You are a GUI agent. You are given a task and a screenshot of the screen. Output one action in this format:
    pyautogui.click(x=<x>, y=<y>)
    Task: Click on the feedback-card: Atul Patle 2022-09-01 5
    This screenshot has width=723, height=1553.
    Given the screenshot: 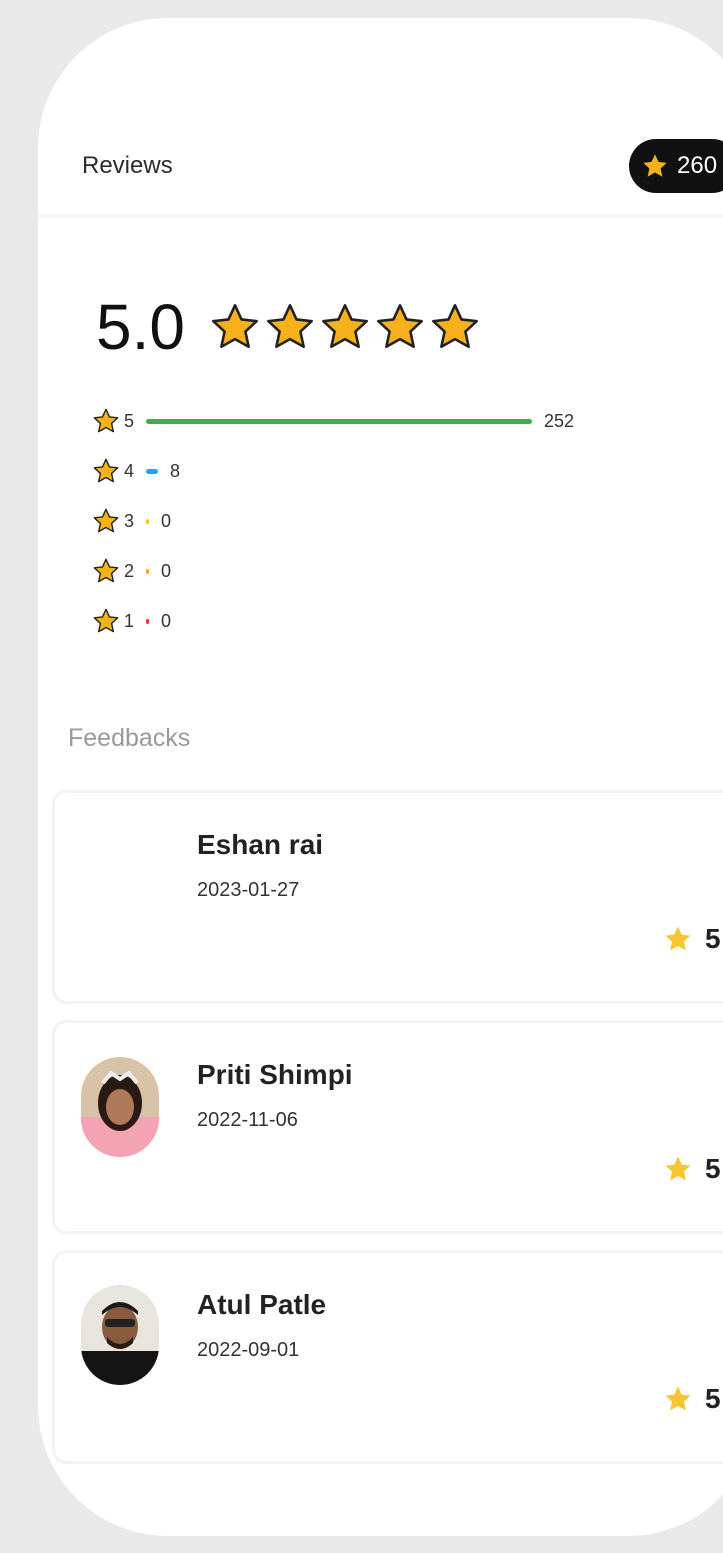 What is the action you would take?
    pyautogui.click(x=387, y=1357)
    